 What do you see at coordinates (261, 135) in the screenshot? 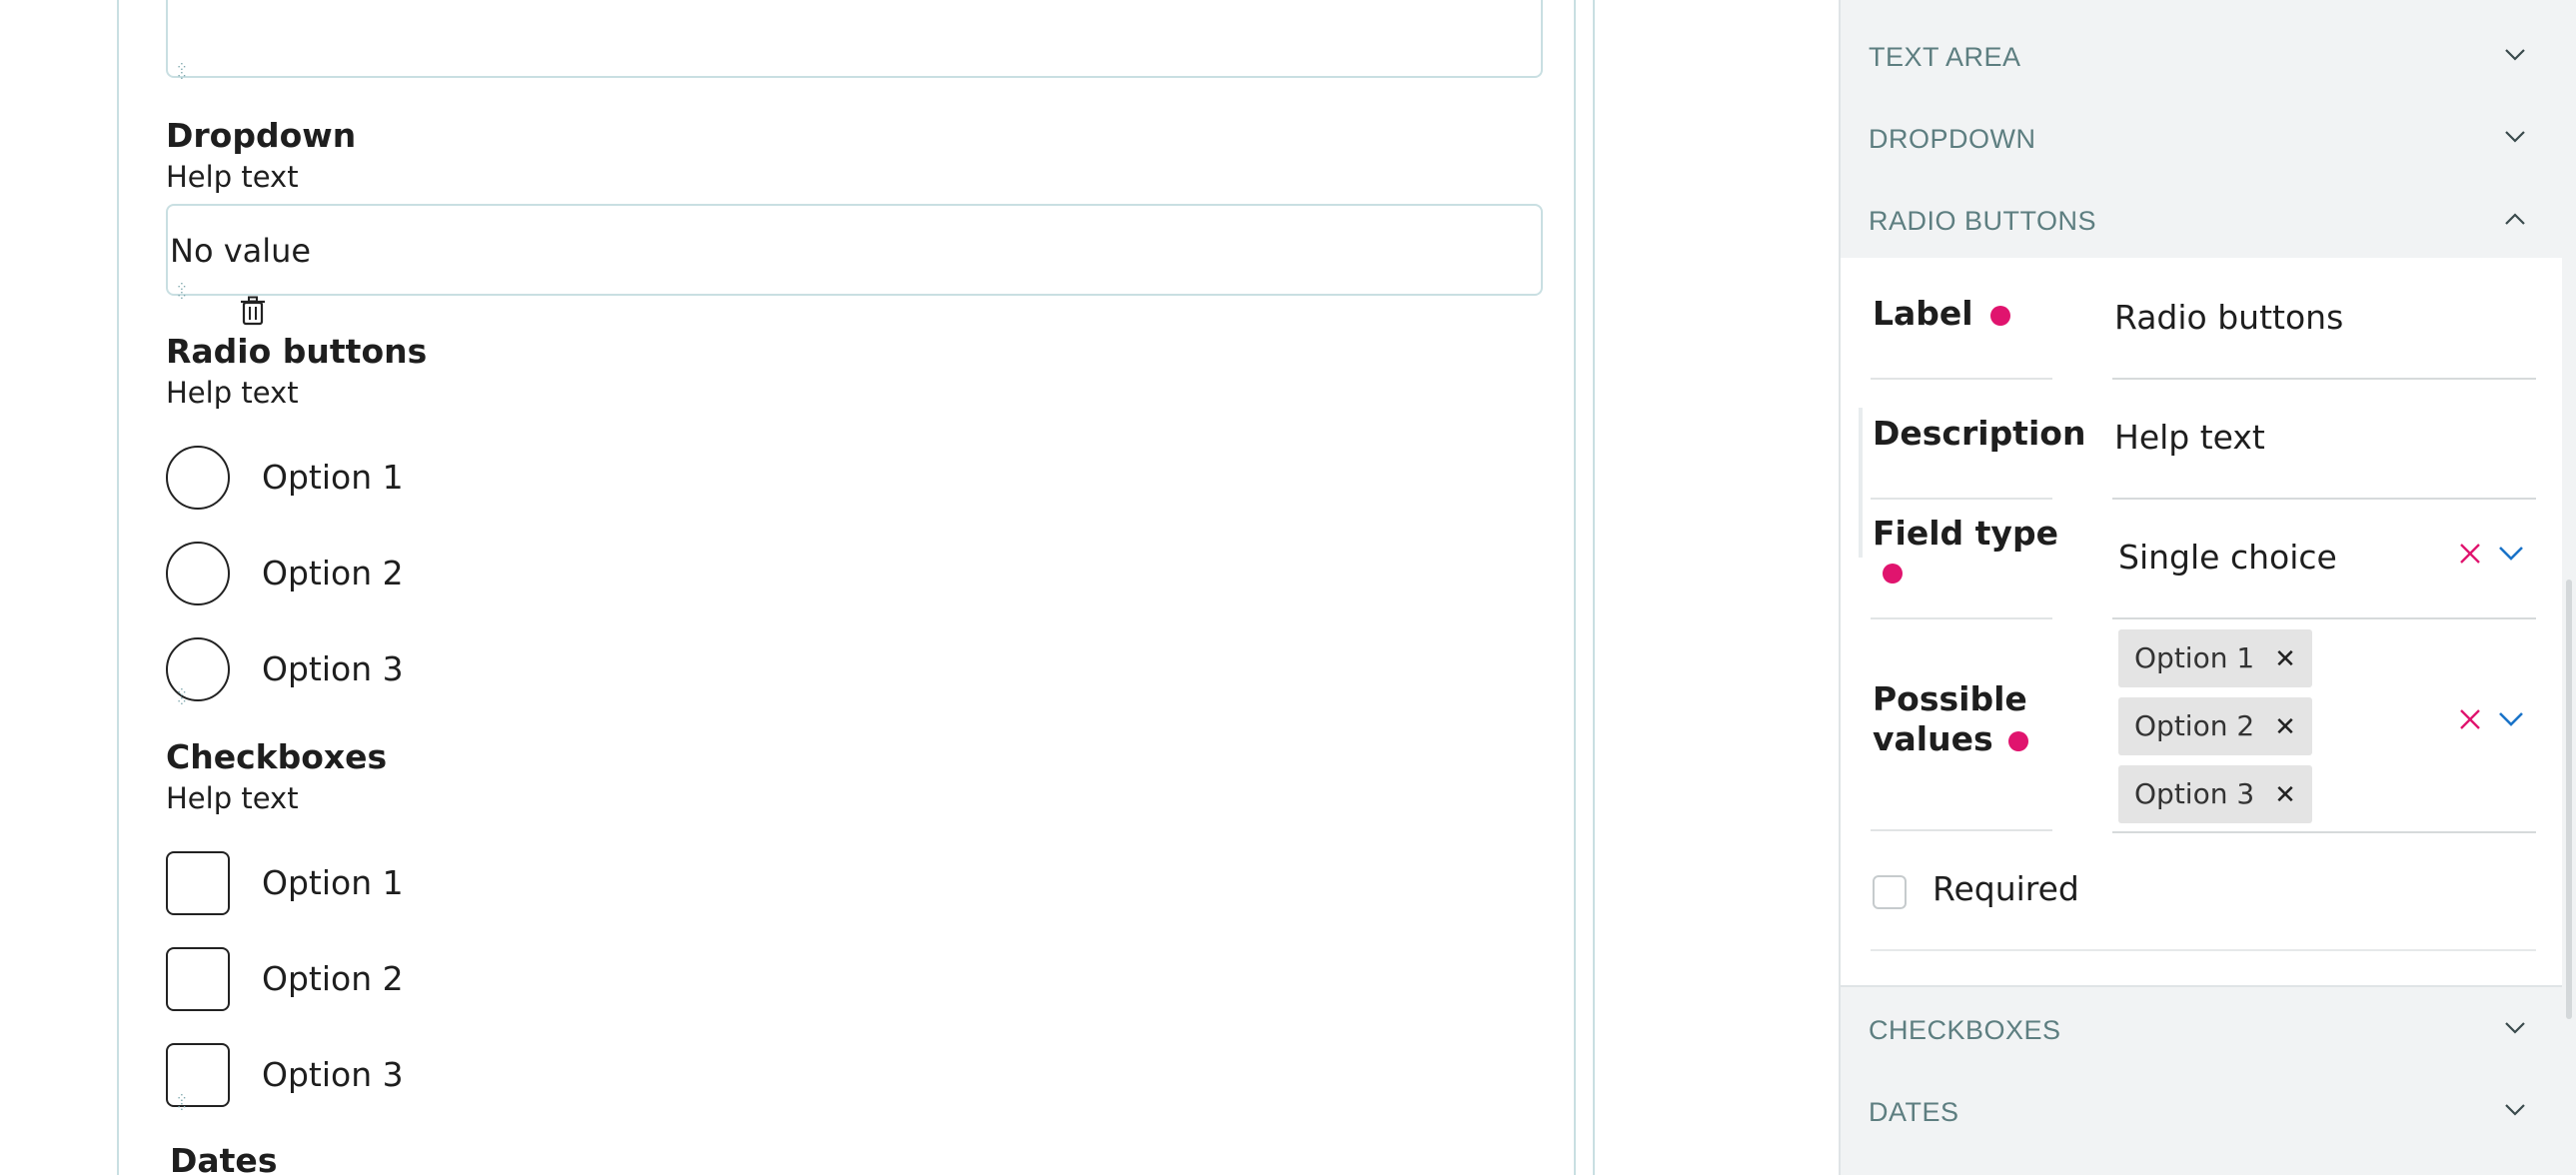
I see `dropdown-field-title: Dropdown` at bounding box center [261, 135].